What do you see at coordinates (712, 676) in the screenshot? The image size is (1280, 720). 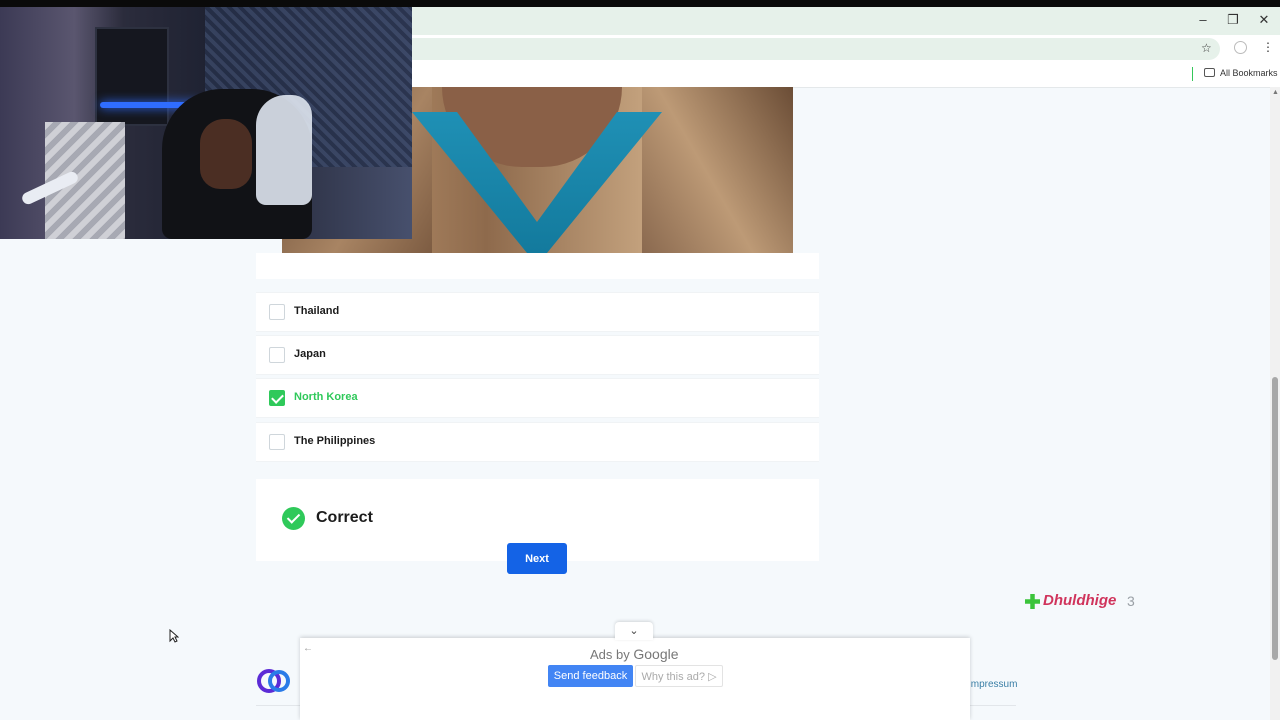 I see `info-triangle-icon: ▷` at bounding box center [712, 676].